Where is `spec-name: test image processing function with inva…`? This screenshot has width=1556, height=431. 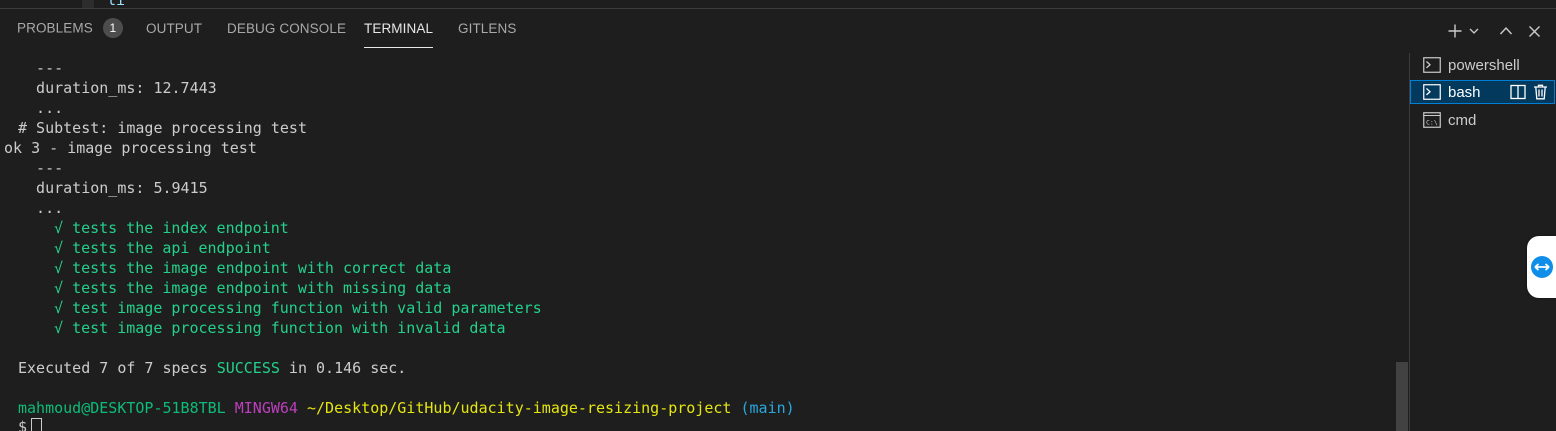
spec-name: test image processing function with inva… is located at coordinates (289, 328).